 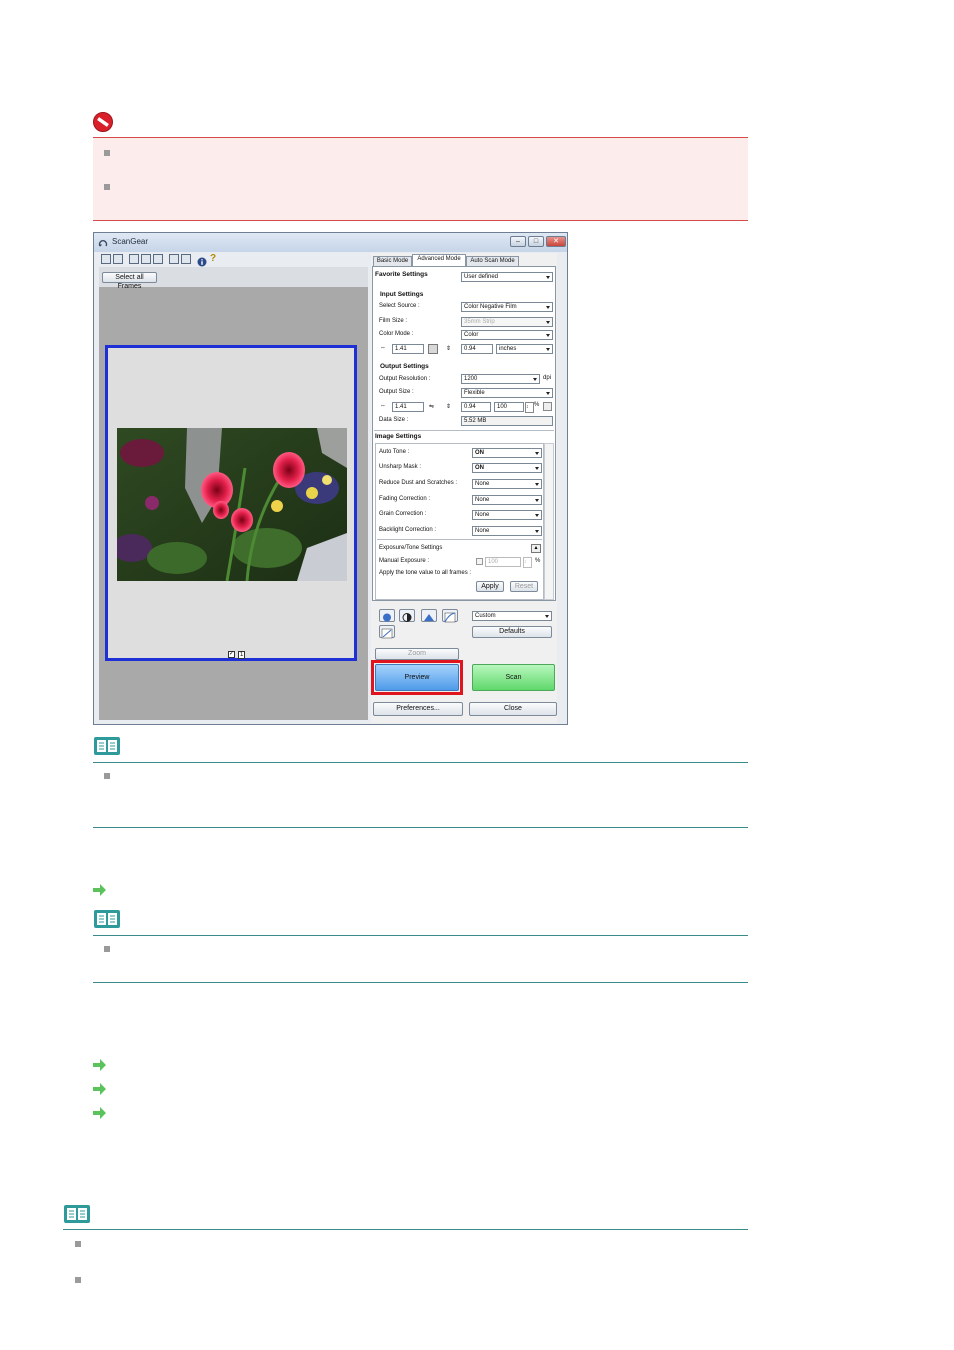 What do you see at coordinates (547, 378) in the screenshot?
I see `dpi-unit: dpi` at bounding box center [547, 378].